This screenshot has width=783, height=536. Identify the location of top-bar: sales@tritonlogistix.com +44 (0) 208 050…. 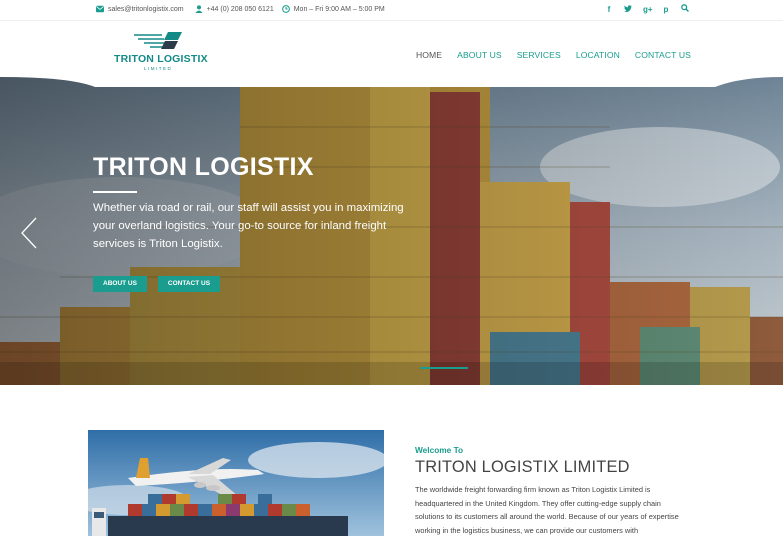
(391, 10).